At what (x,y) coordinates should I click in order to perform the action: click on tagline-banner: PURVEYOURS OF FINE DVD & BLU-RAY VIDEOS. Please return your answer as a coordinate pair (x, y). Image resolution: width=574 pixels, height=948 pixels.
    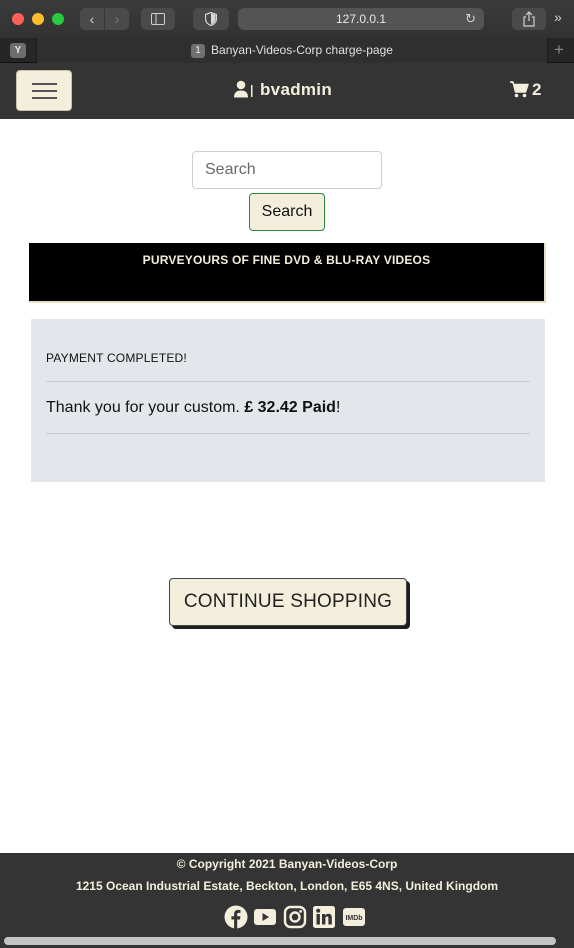
    Looking at the image, I should click on (287, 273).